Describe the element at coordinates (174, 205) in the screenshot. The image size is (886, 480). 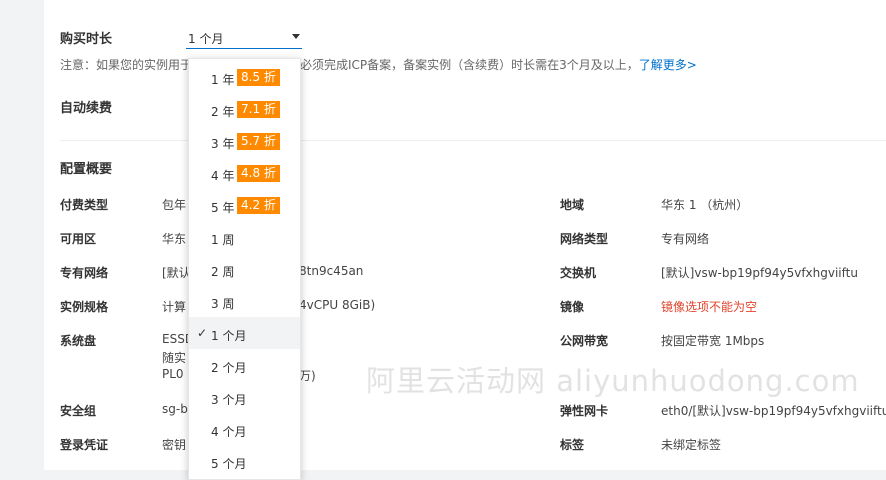
I see `billing-type-value: 包年` at that location.